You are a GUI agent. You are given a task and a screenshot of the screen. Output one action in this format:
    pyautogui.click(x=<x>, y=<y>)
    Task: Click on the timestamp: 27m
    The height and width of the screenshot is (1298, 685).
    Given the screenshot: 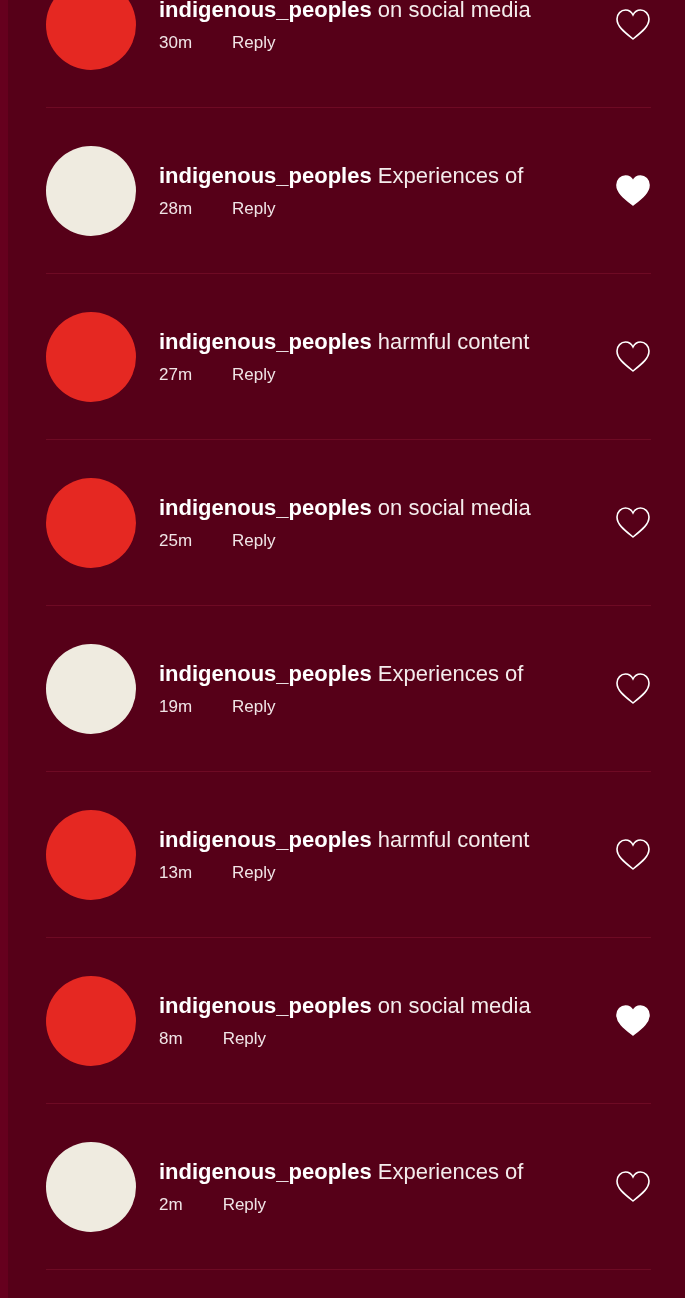 What is the action you would take?
    pyautogui.click(x=176, y=374)
    